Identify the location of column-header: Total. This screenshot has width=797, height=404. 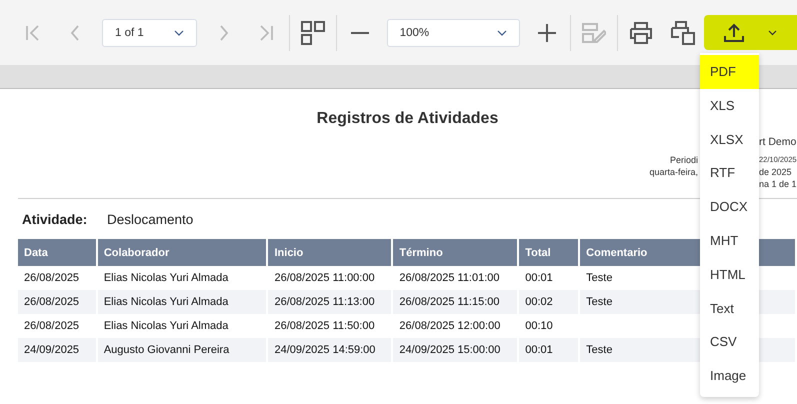
(548, 252).